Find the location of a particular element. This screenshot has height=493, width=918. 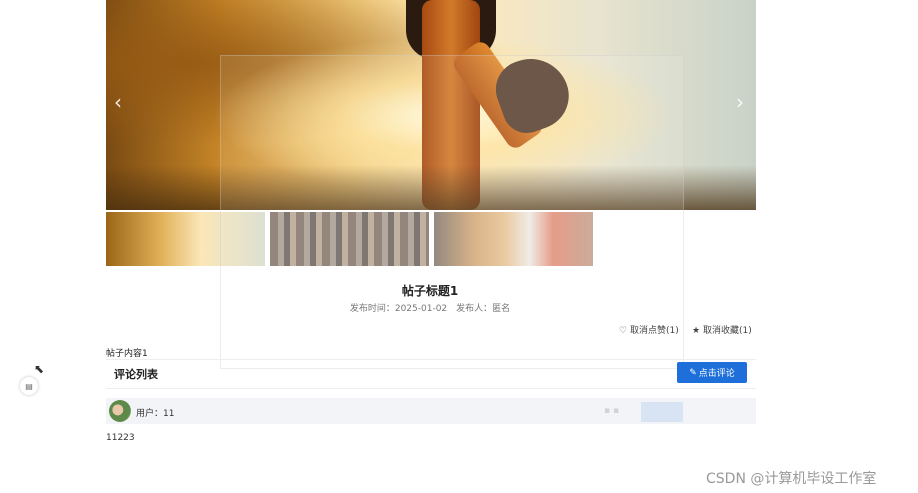

faded-overlay-label: ▪ ▪ is located at coordinates (612, 411).